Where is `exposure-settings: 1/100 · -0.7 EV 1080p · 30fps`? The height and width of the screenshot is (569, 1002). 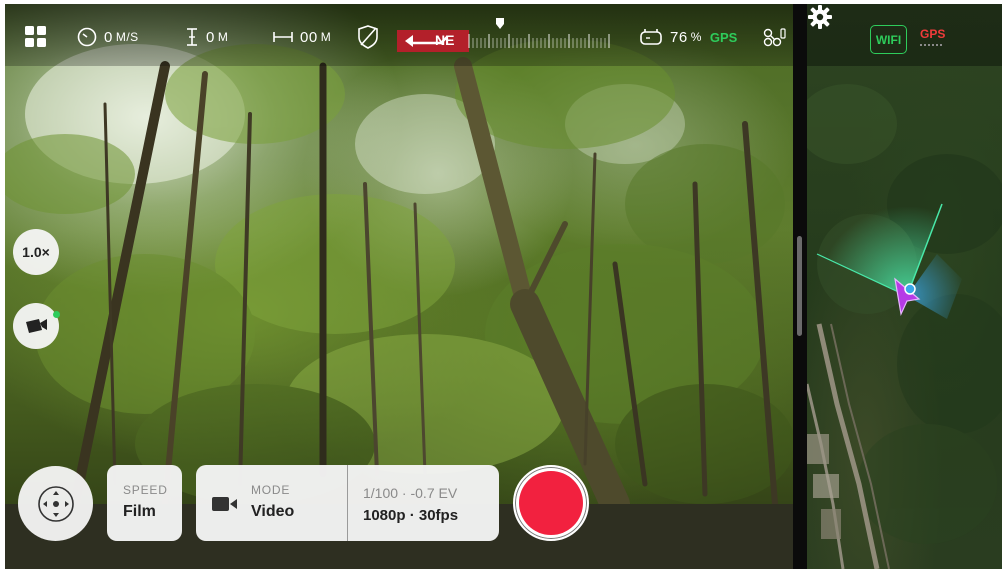 exposure-settings: 1/100 · -0.7 EV 1080p · 30fps is located at coordinates (423, 503).